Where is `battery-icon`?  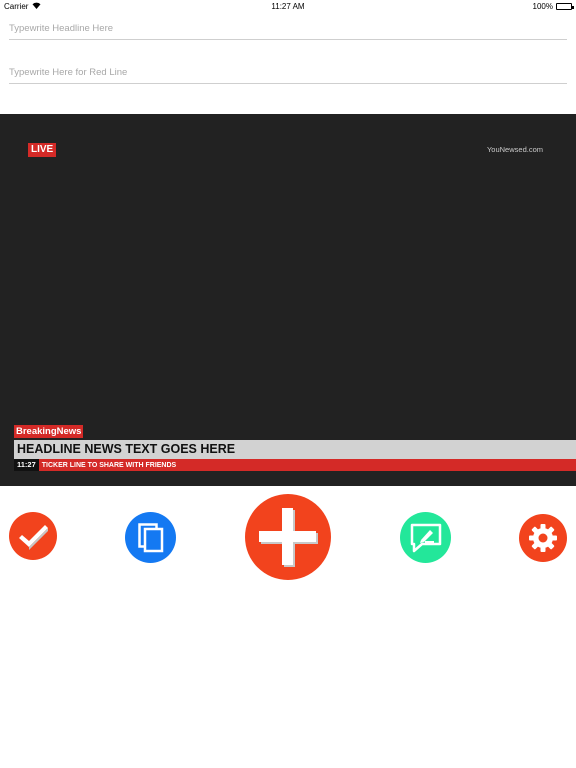
battery-icon is located at coordinates (565, 6).